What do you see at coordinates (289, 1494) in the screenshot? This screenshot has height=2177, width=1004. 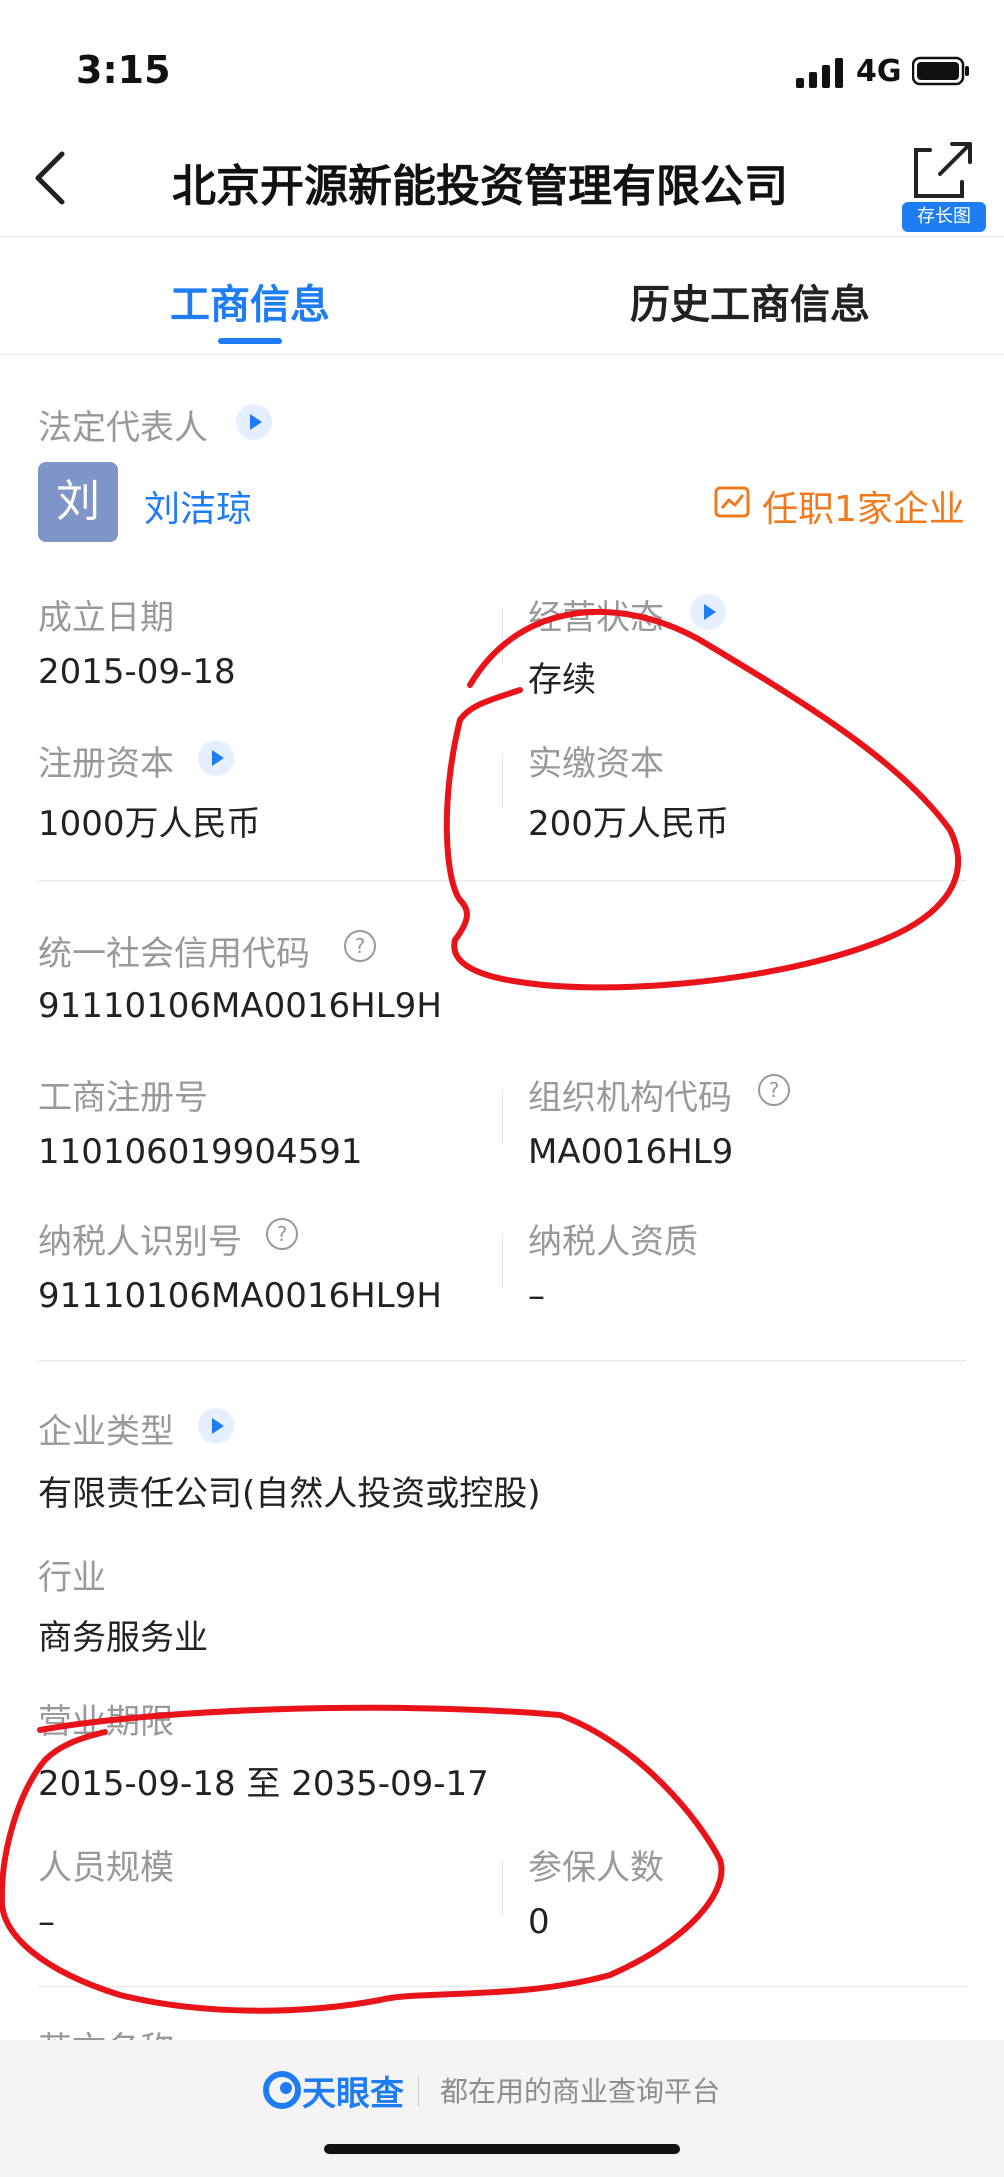 I see `company-type-value: 有限责任公司(自然人投资或控股)` at bounding box center [289, 1494].